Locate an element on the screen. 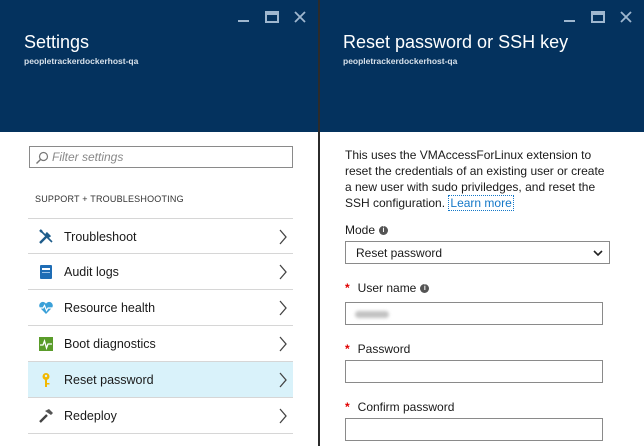 The image size is (644, 446). learn-more-link: Learn more is located at coordinates (481, 203).